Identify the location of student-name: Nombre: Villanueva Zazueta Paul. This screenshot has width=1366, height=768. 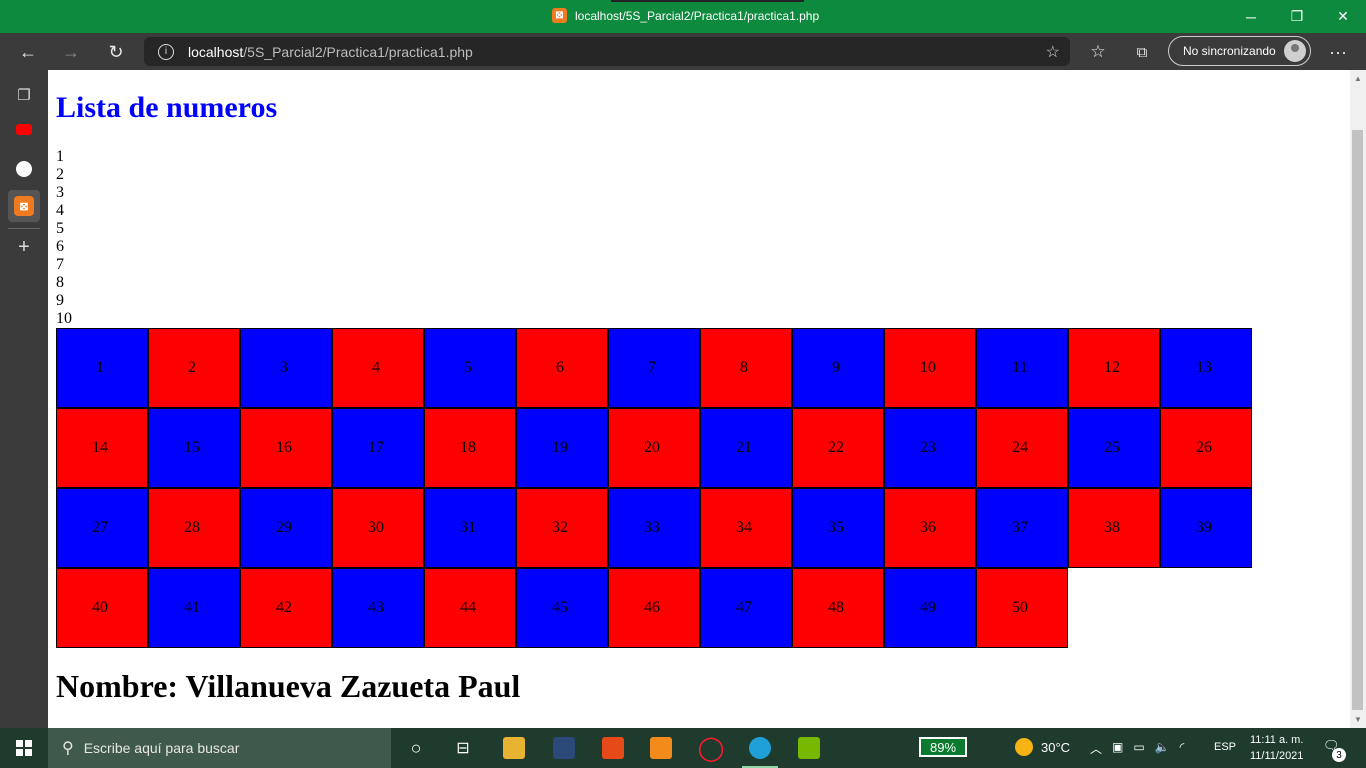
(288, 686).